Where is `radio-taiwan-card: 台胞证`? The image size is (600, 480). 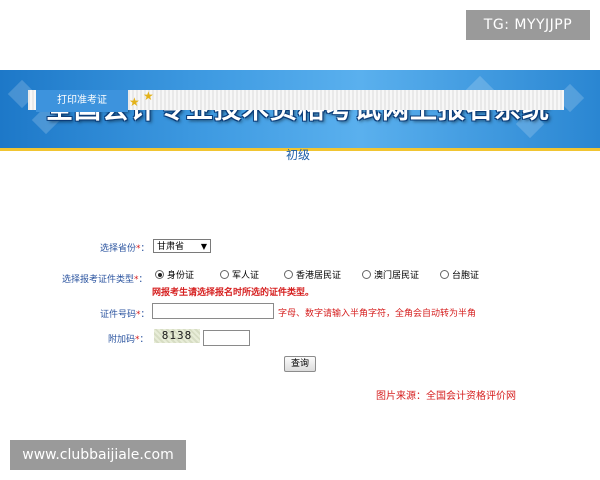
radio-taiwan-card: 台胞证 is located at coordinates (459, 274).